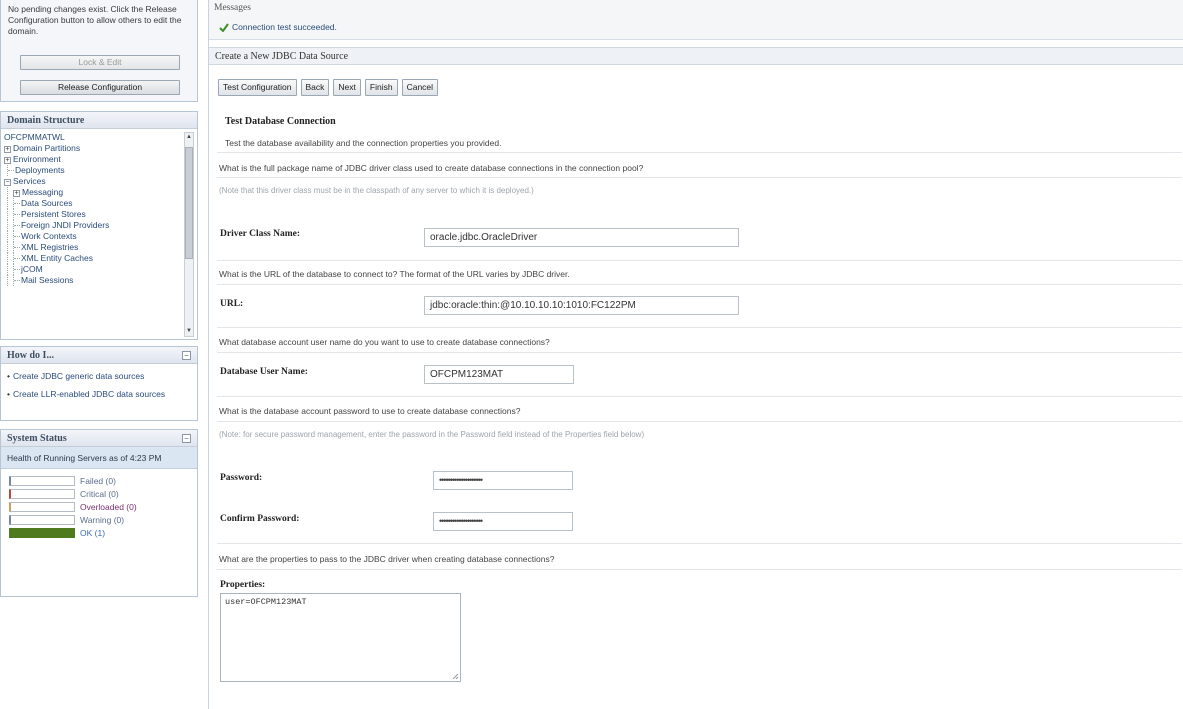 The image size is (1183, 709). What do you see at coordinates (99, 376) in the screenshot?
I see `how-do-i-link: • Create JDBC generic data sources` at bounding box center [99, 376].